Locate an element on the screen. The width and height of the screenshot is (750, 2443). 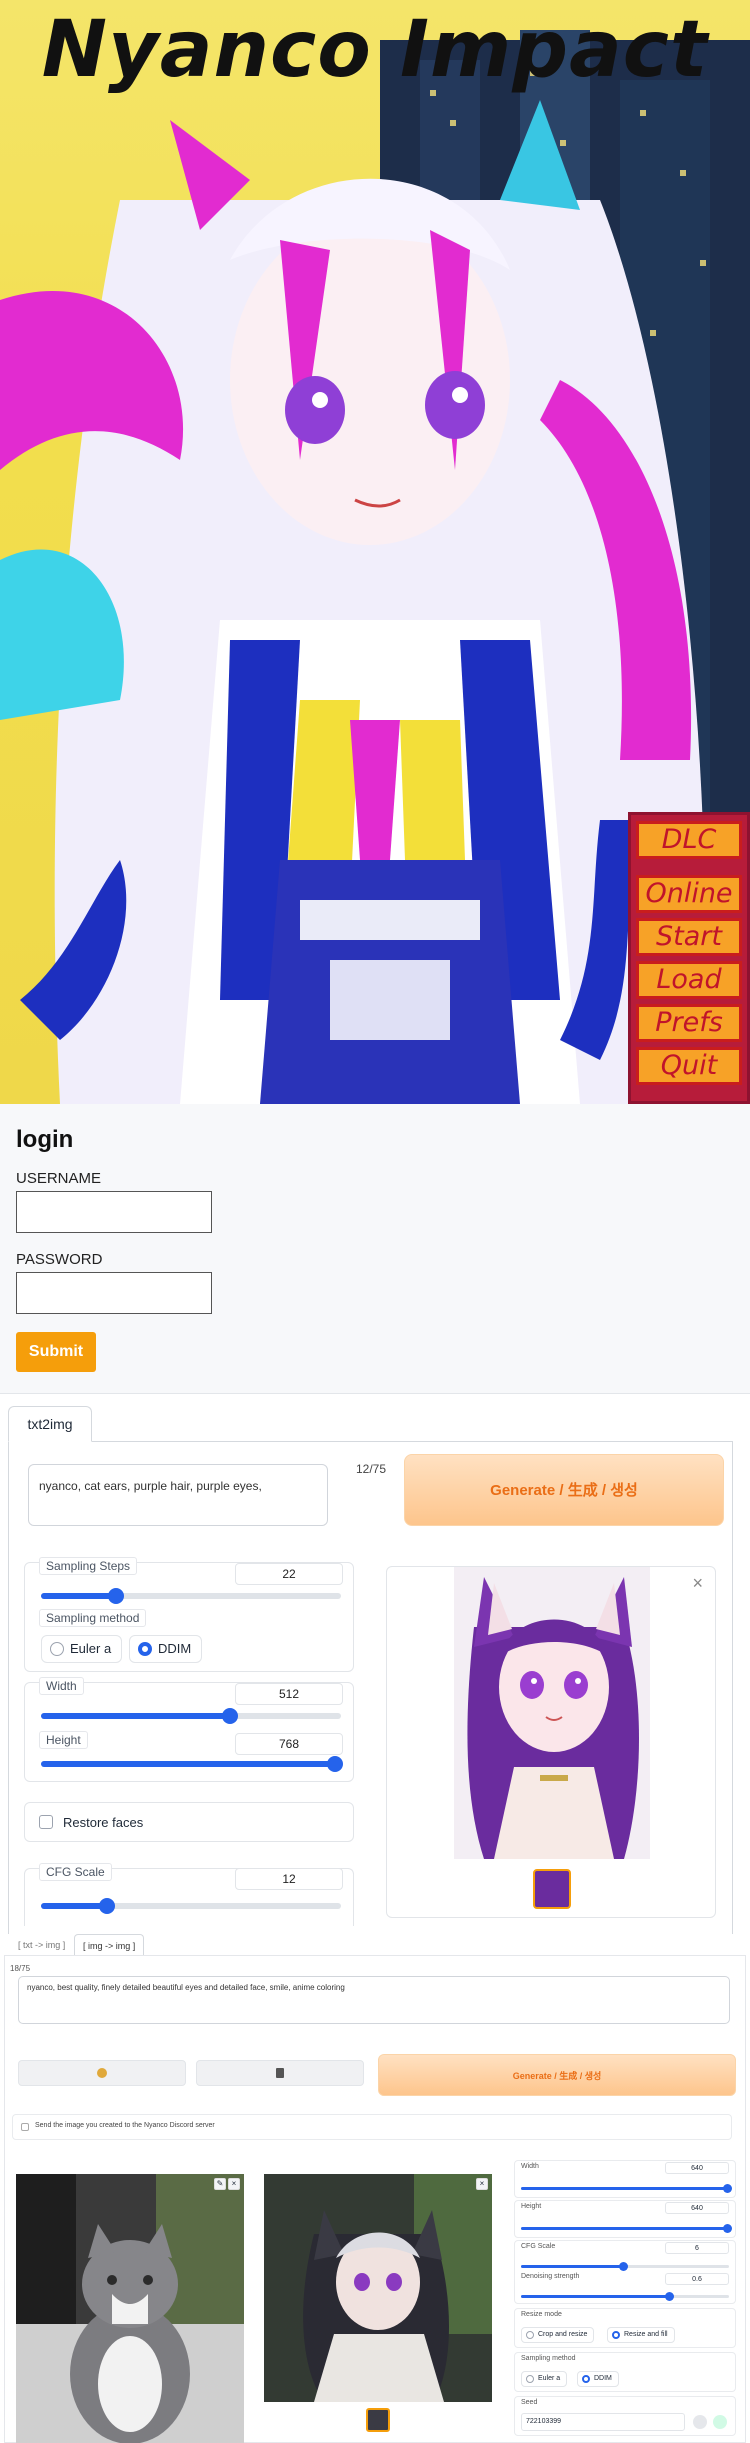
img2img-token-count: 18/75 is located at coordinates (20, 1968).